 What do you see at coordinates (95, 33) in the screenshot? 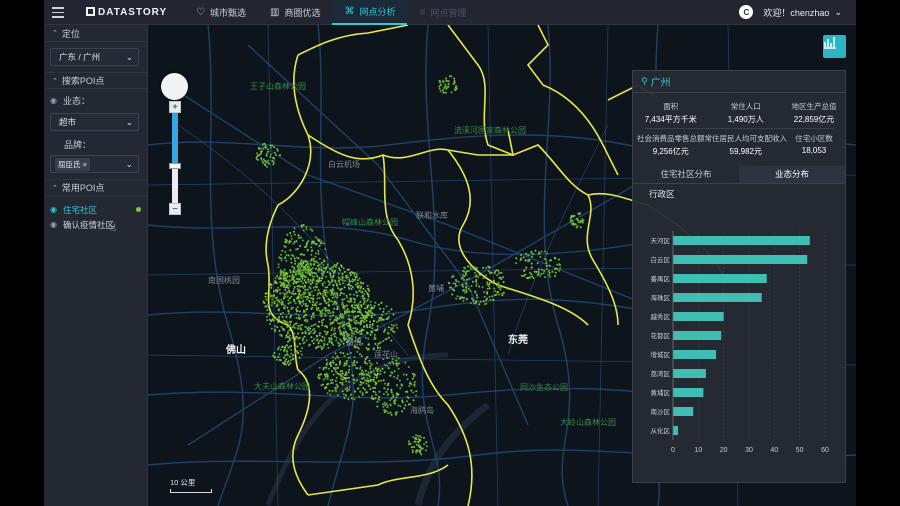
I see `location-section-header: ⌃ 定位` at bounding box center [95, 33].